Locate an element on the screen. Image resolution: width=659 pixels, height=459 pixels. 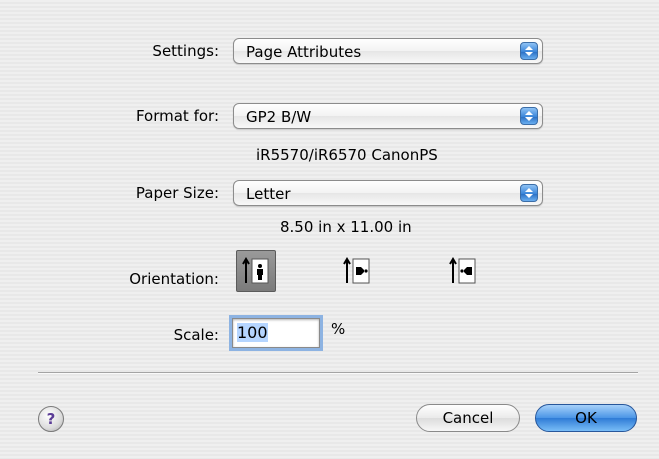
divider is located at coordinates (338, 373).